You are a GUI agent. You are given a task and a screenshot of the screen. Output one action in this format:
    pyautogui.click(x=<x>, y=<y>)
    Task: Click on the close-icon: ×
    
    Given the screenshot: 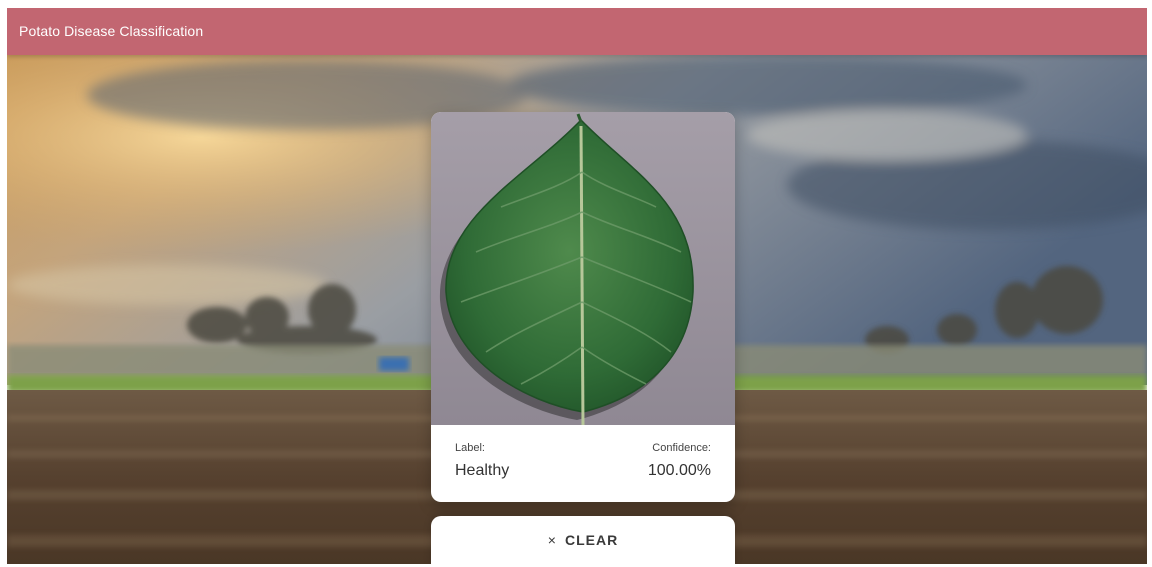 What is the action you would take?
    pyautogui.click(x=552, y=540)
    